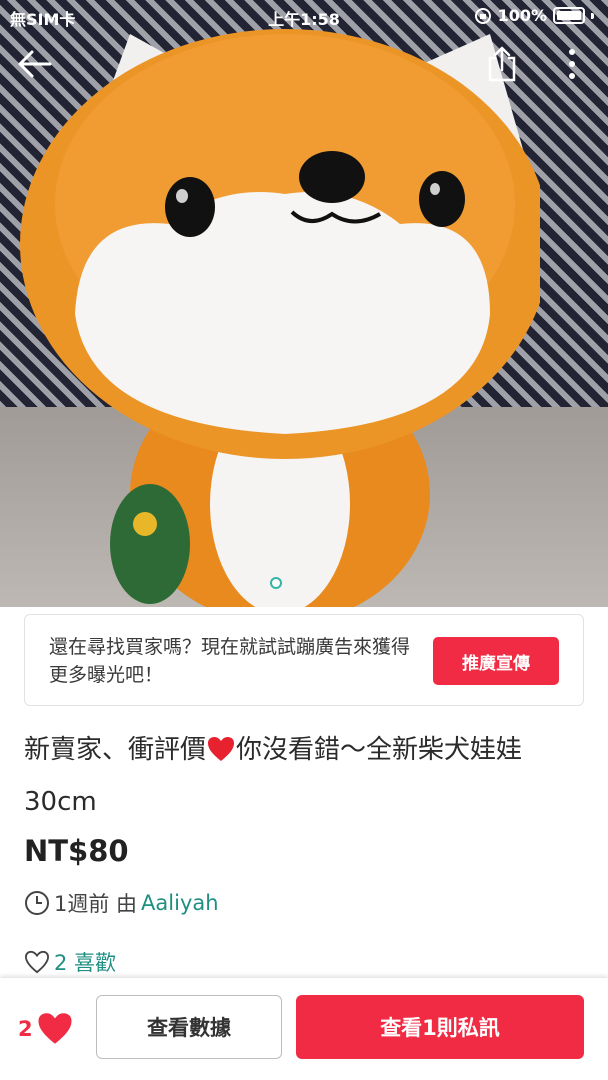 The width and height of the screenshot is (608, 1080). Describe the element at coordinates (55, 1028) in the screenshot. I see `heart-filled-icon` at that location.